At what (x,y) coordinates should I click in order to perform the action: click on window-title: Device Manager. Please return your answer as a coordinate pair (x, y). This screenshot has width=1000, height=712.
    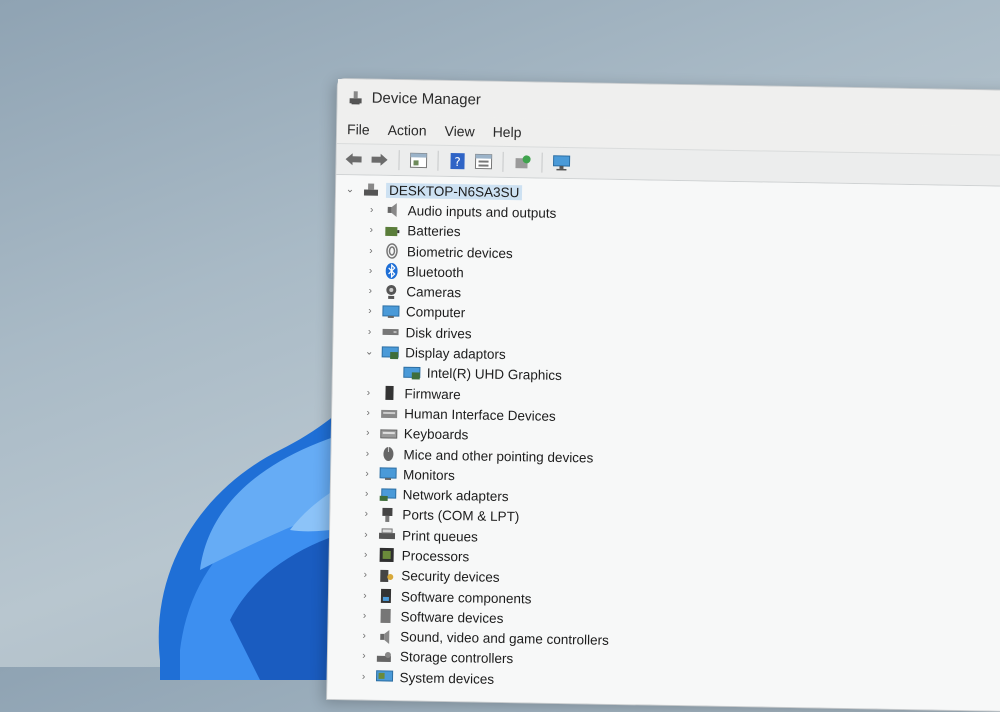
    Looking at the image, I should click on (426, 98).